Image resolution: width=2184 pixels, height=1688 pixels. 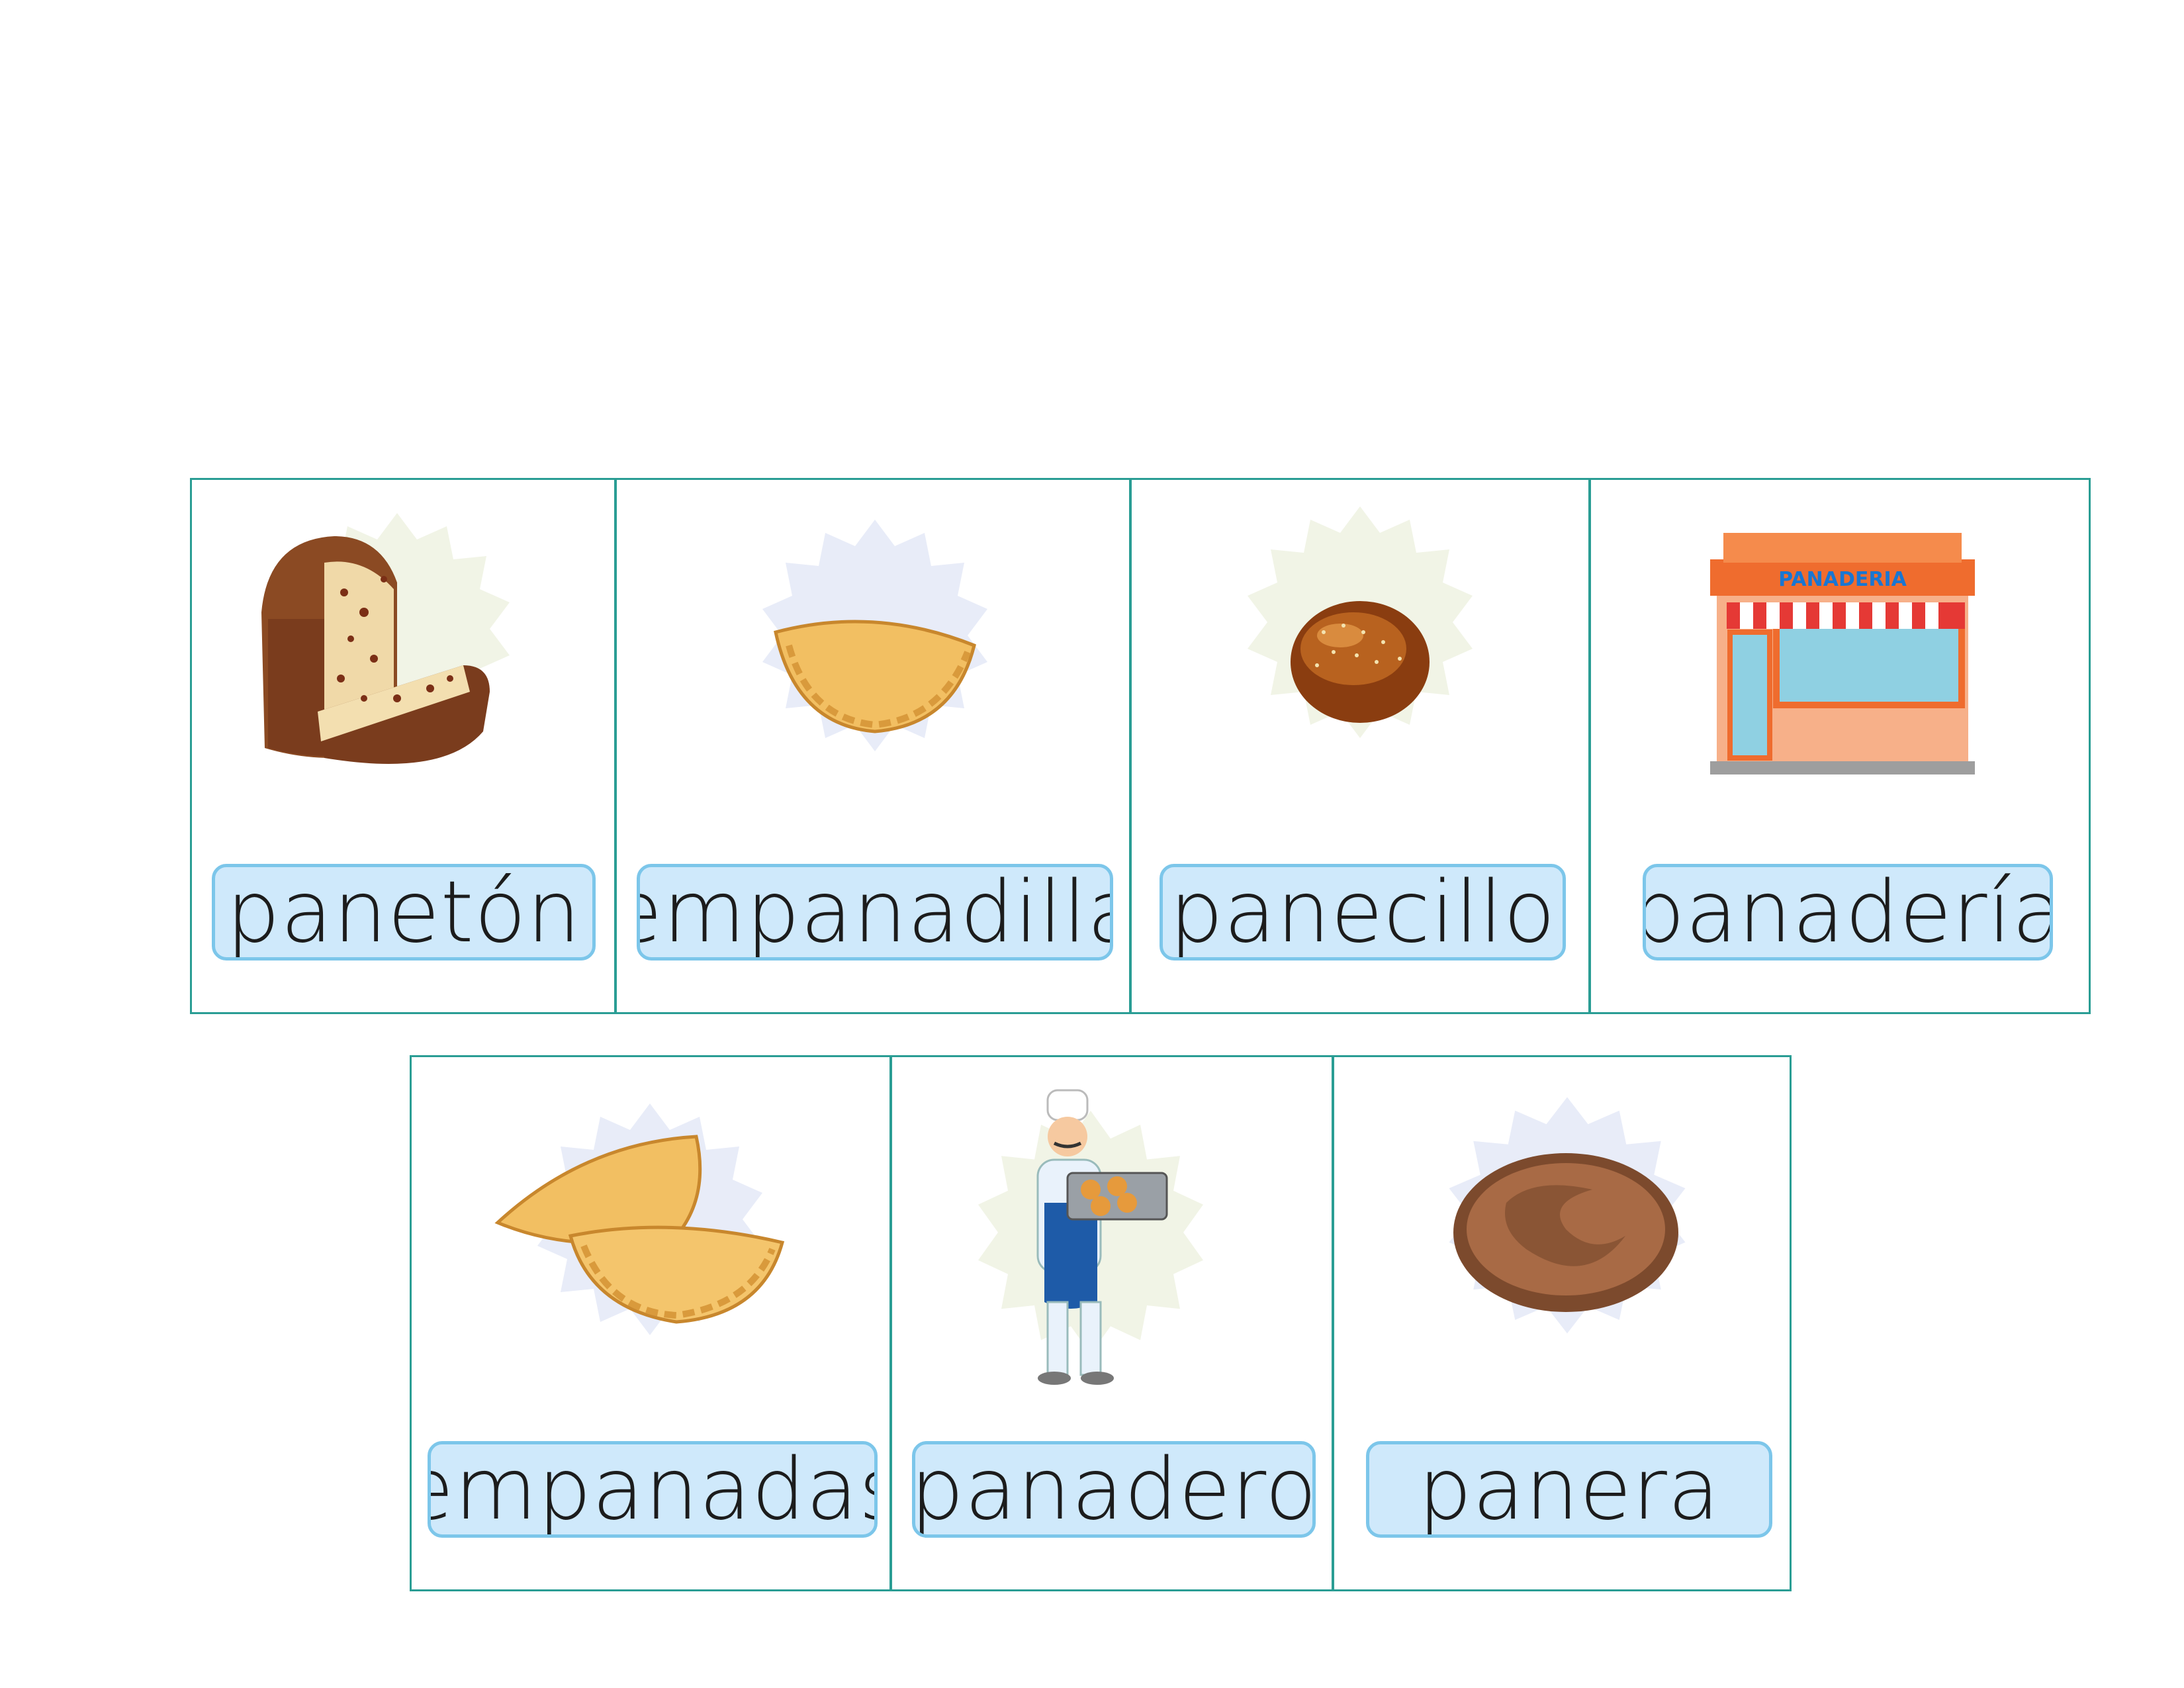 I want to click on card-panera: panera, so click(x=1562, y=1323).